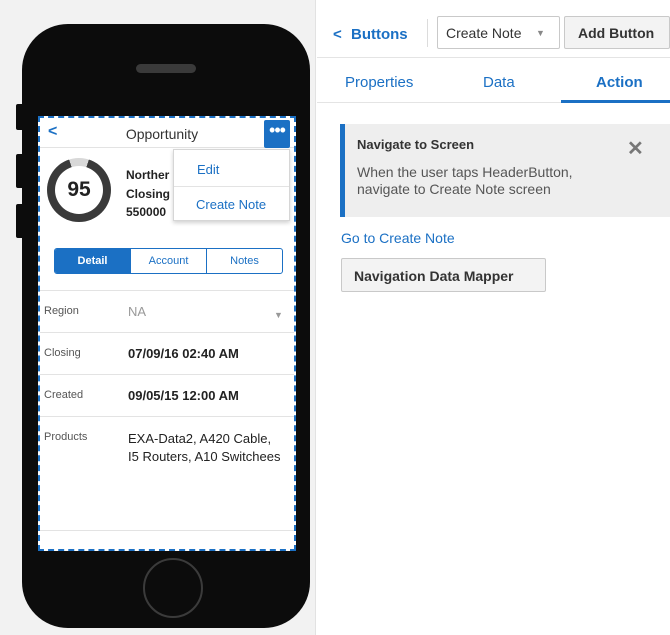  What do you see at coordinates (398, 238) in the screenshot?
I see `go-to-create-note-link: Go to Create Note` at bounding box center [398, 238].